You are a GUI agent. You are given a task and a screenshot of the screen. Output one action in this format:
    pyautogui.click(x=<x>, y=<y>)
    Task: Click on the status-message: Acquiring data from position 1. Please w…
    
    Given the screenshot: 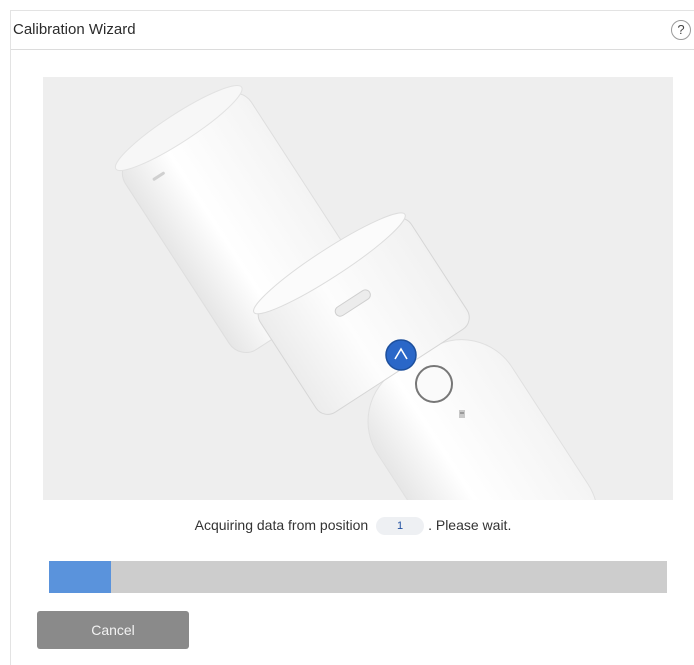 What is the action you would take?
    pyautogui.click(x=352, y=526)
    